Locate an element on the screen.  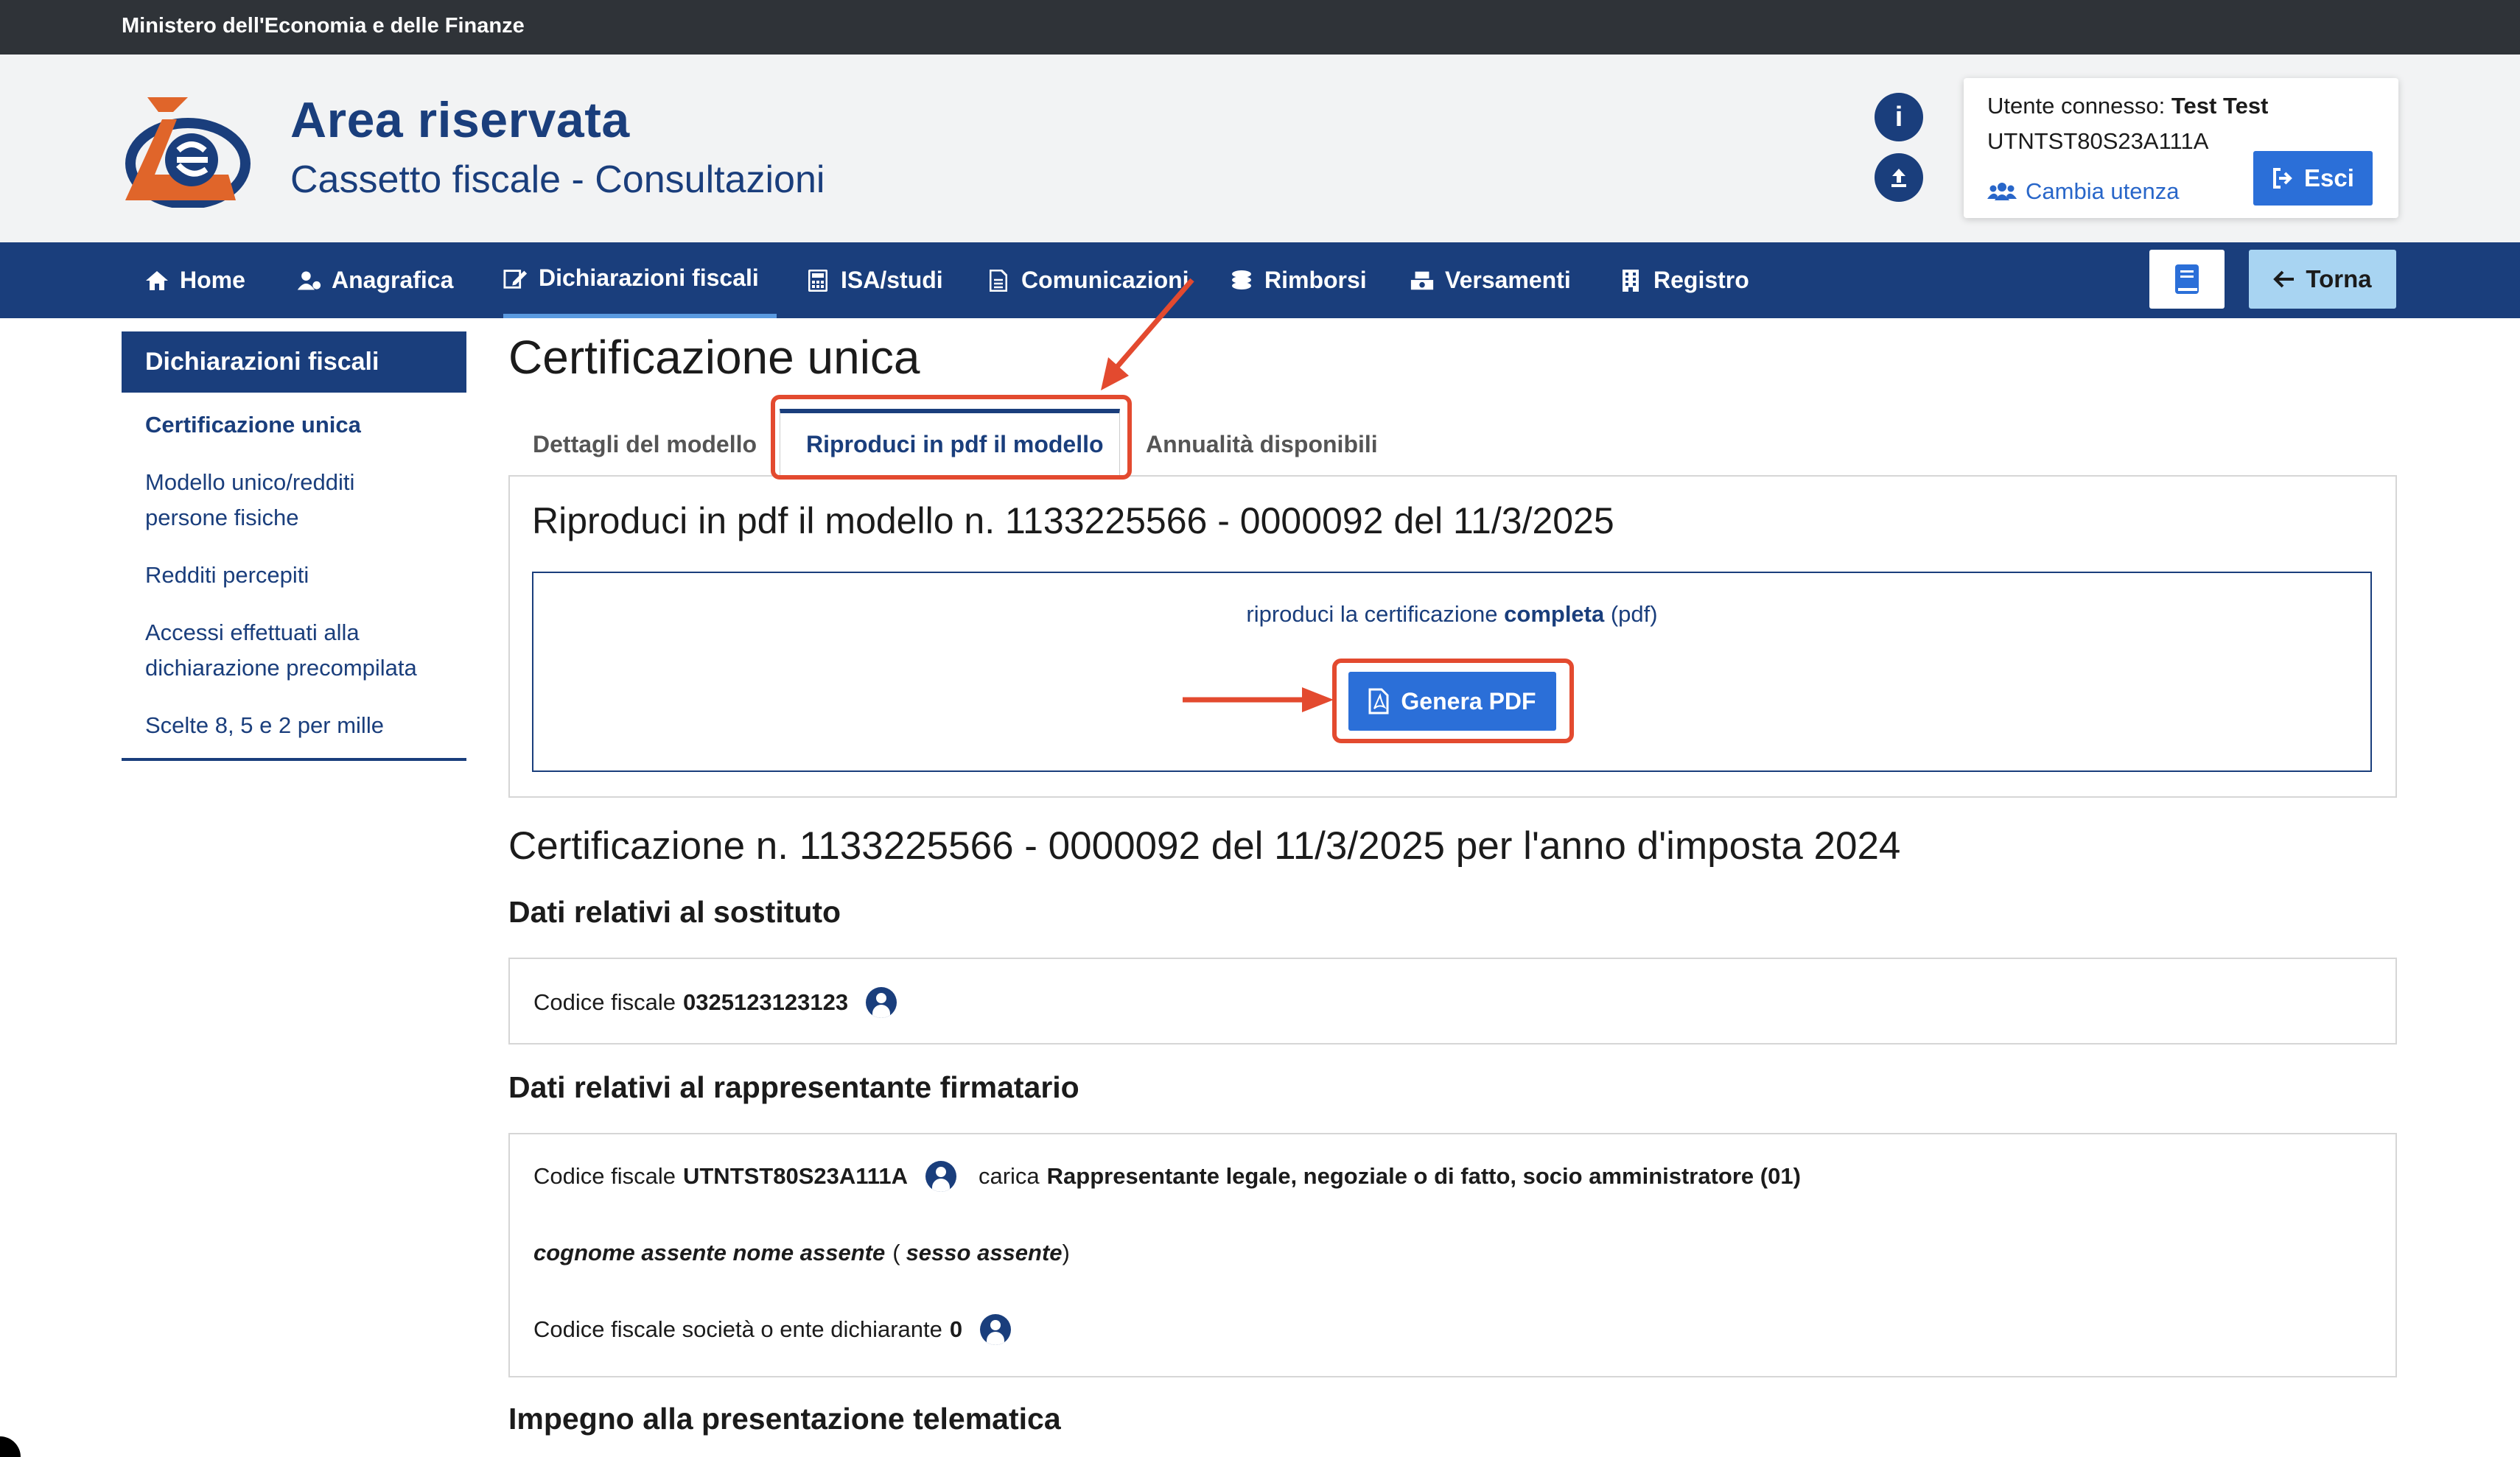
book-icon is located at coordinates (2187, 279).